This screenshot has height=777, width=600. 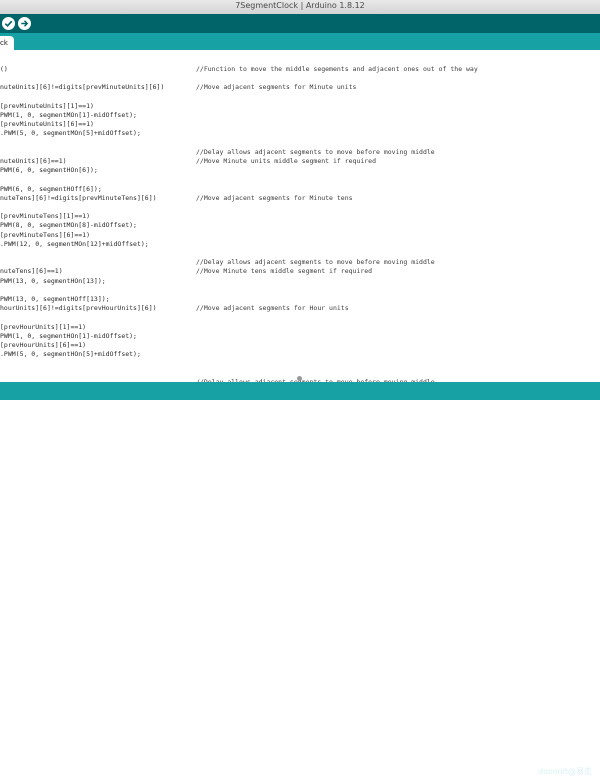 What do you see at coordinates (47, 105) in the screenshot?
I see `code-text: [prevMinuteUnits][1]==1)` at bounding box center [47, 105].